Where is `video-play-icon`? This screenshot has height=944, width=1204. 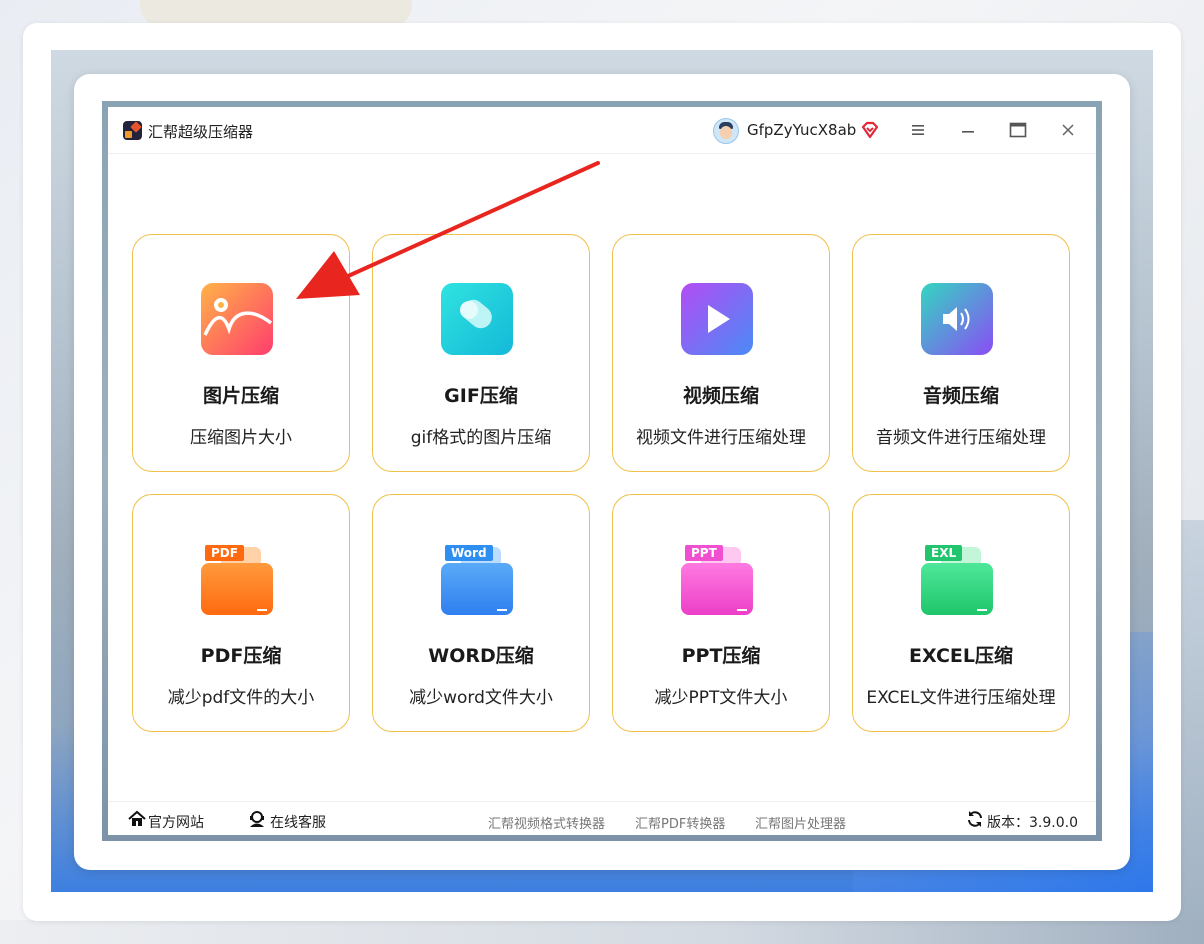
video-play-icon is located at coordinates (717, 319).